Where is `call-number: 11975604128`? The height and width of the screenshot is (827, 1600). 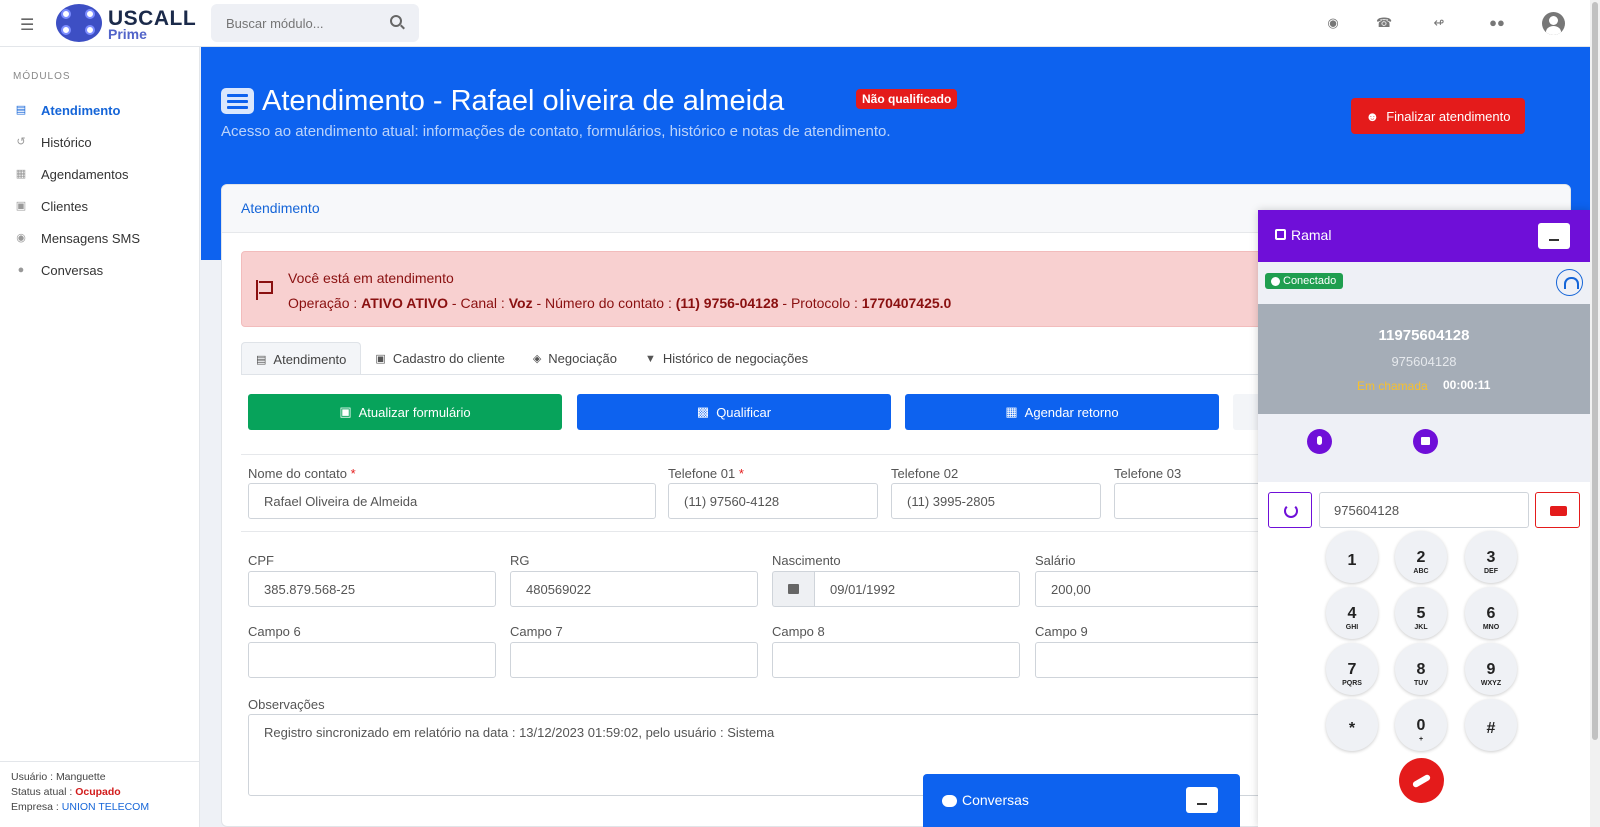 call-number: 11975604128 is located at coordinates (1424, 335).